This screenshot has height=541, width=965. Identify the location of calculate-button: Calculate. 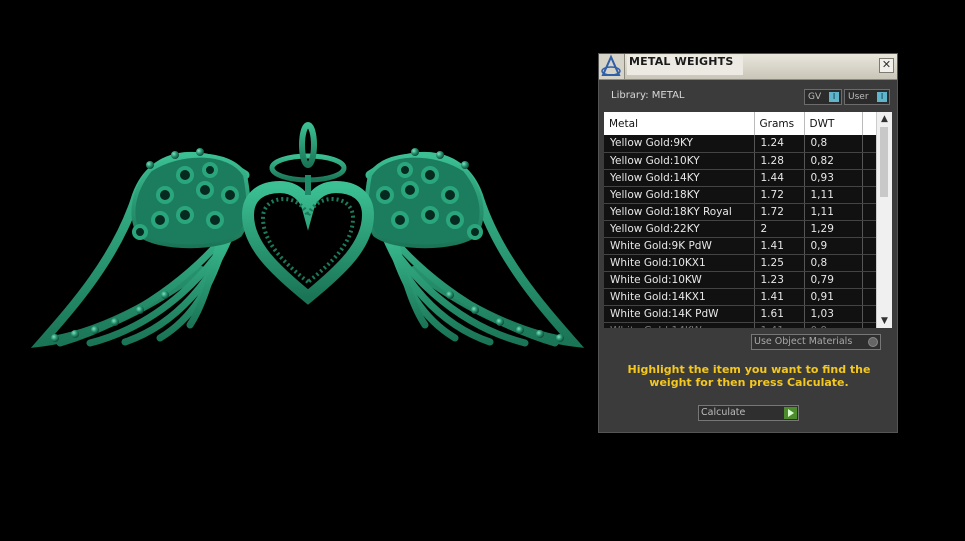
(748, 413).